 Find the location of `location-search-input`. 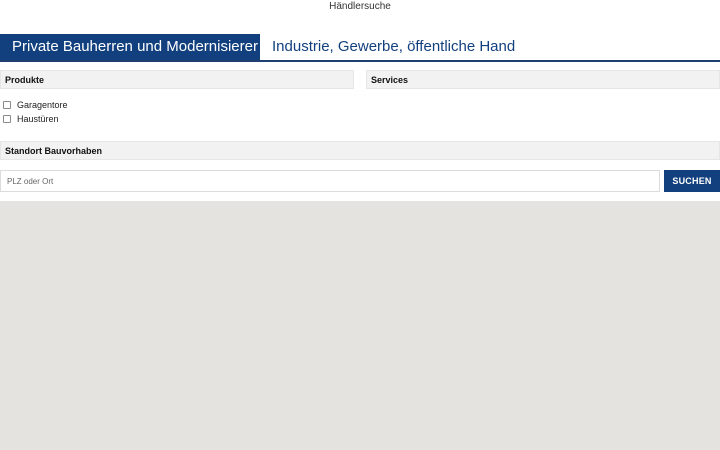

location-search-input is located at coordinates (330, 181).